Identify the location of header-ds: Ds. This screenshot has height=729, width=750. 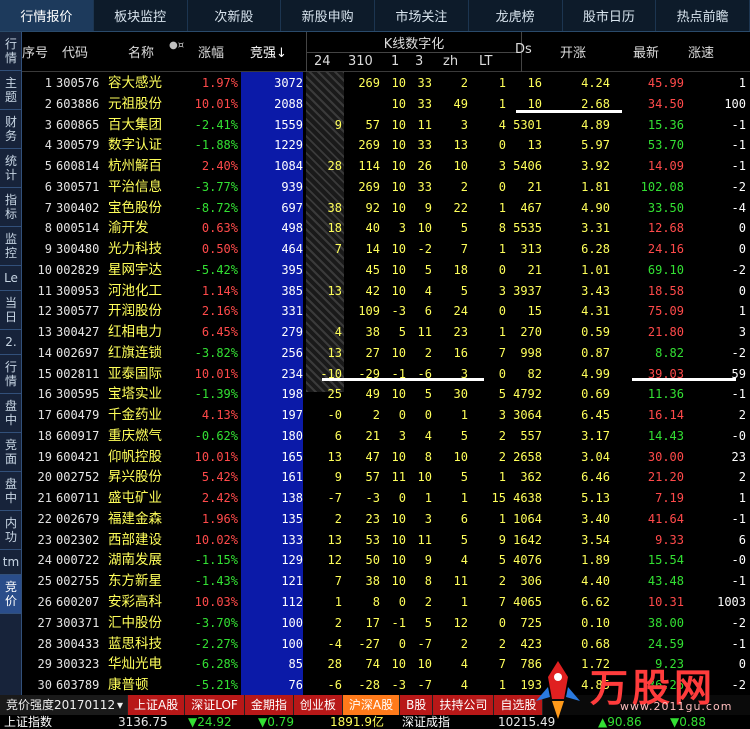
(523, 49).